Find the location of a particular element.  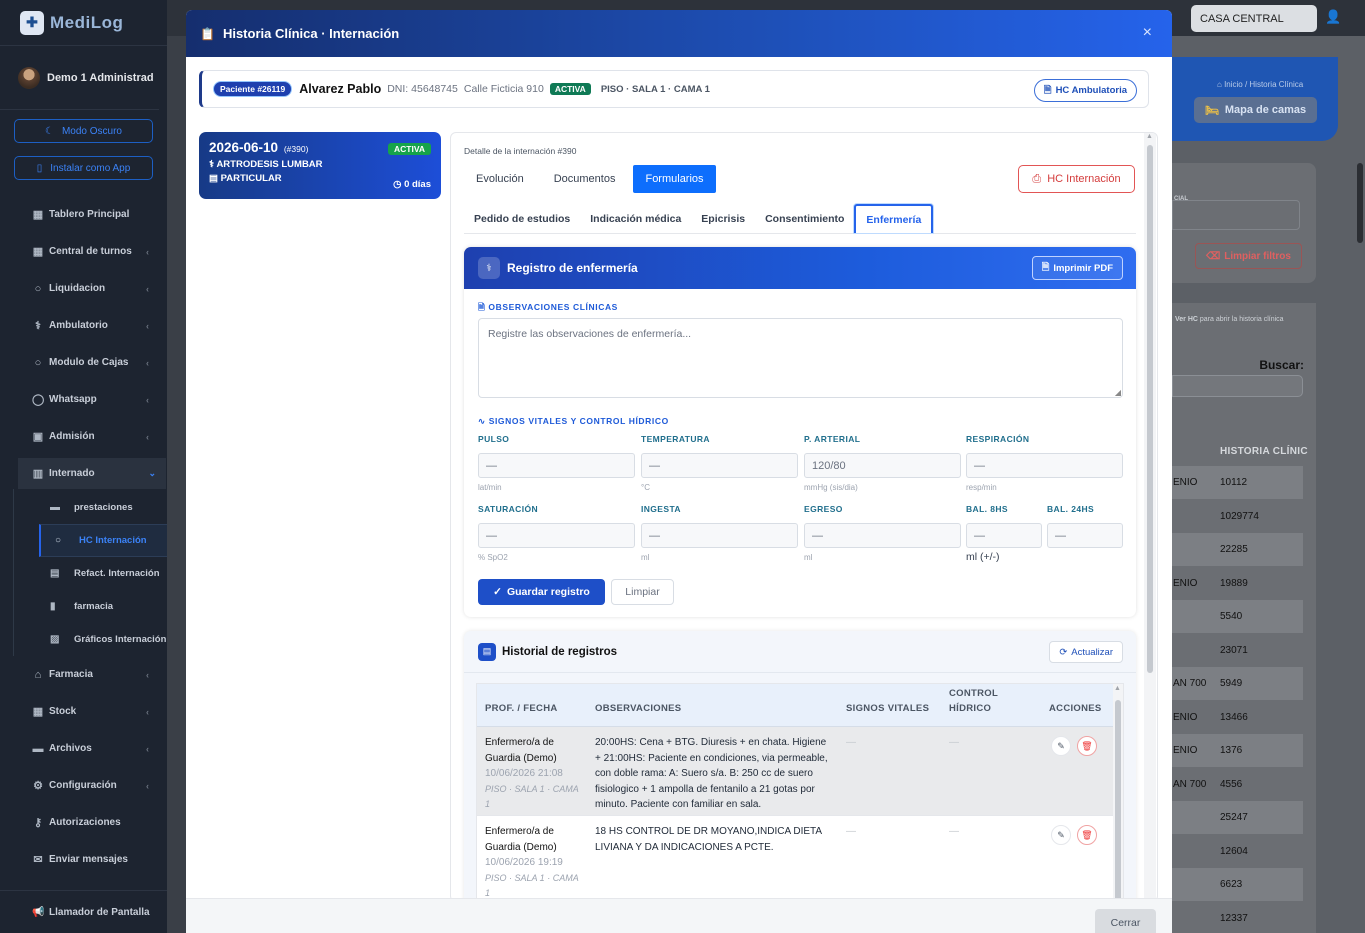

table-row: 6623 is located at coordinates (1237, 884).